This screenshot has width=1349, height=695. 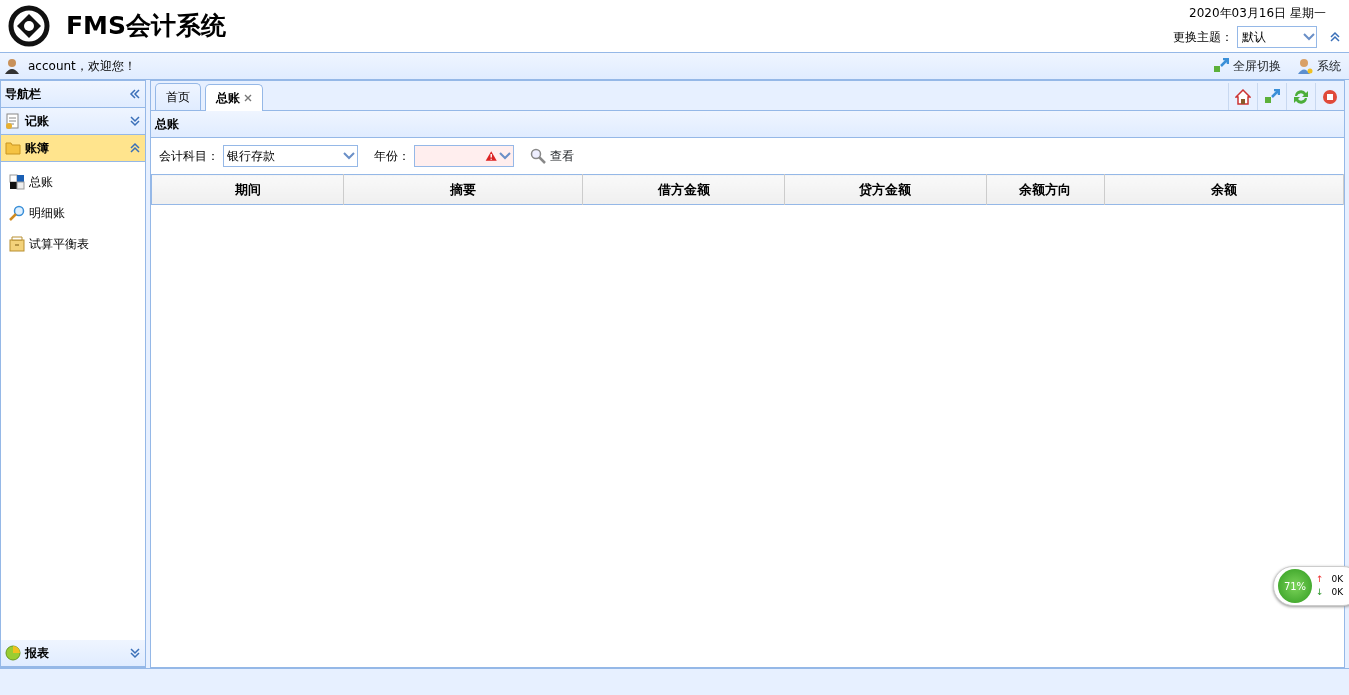 What do you see at coordinates (13, 148) in the screenshot?
I see `folder-icon` at bounding box center [13, 148].